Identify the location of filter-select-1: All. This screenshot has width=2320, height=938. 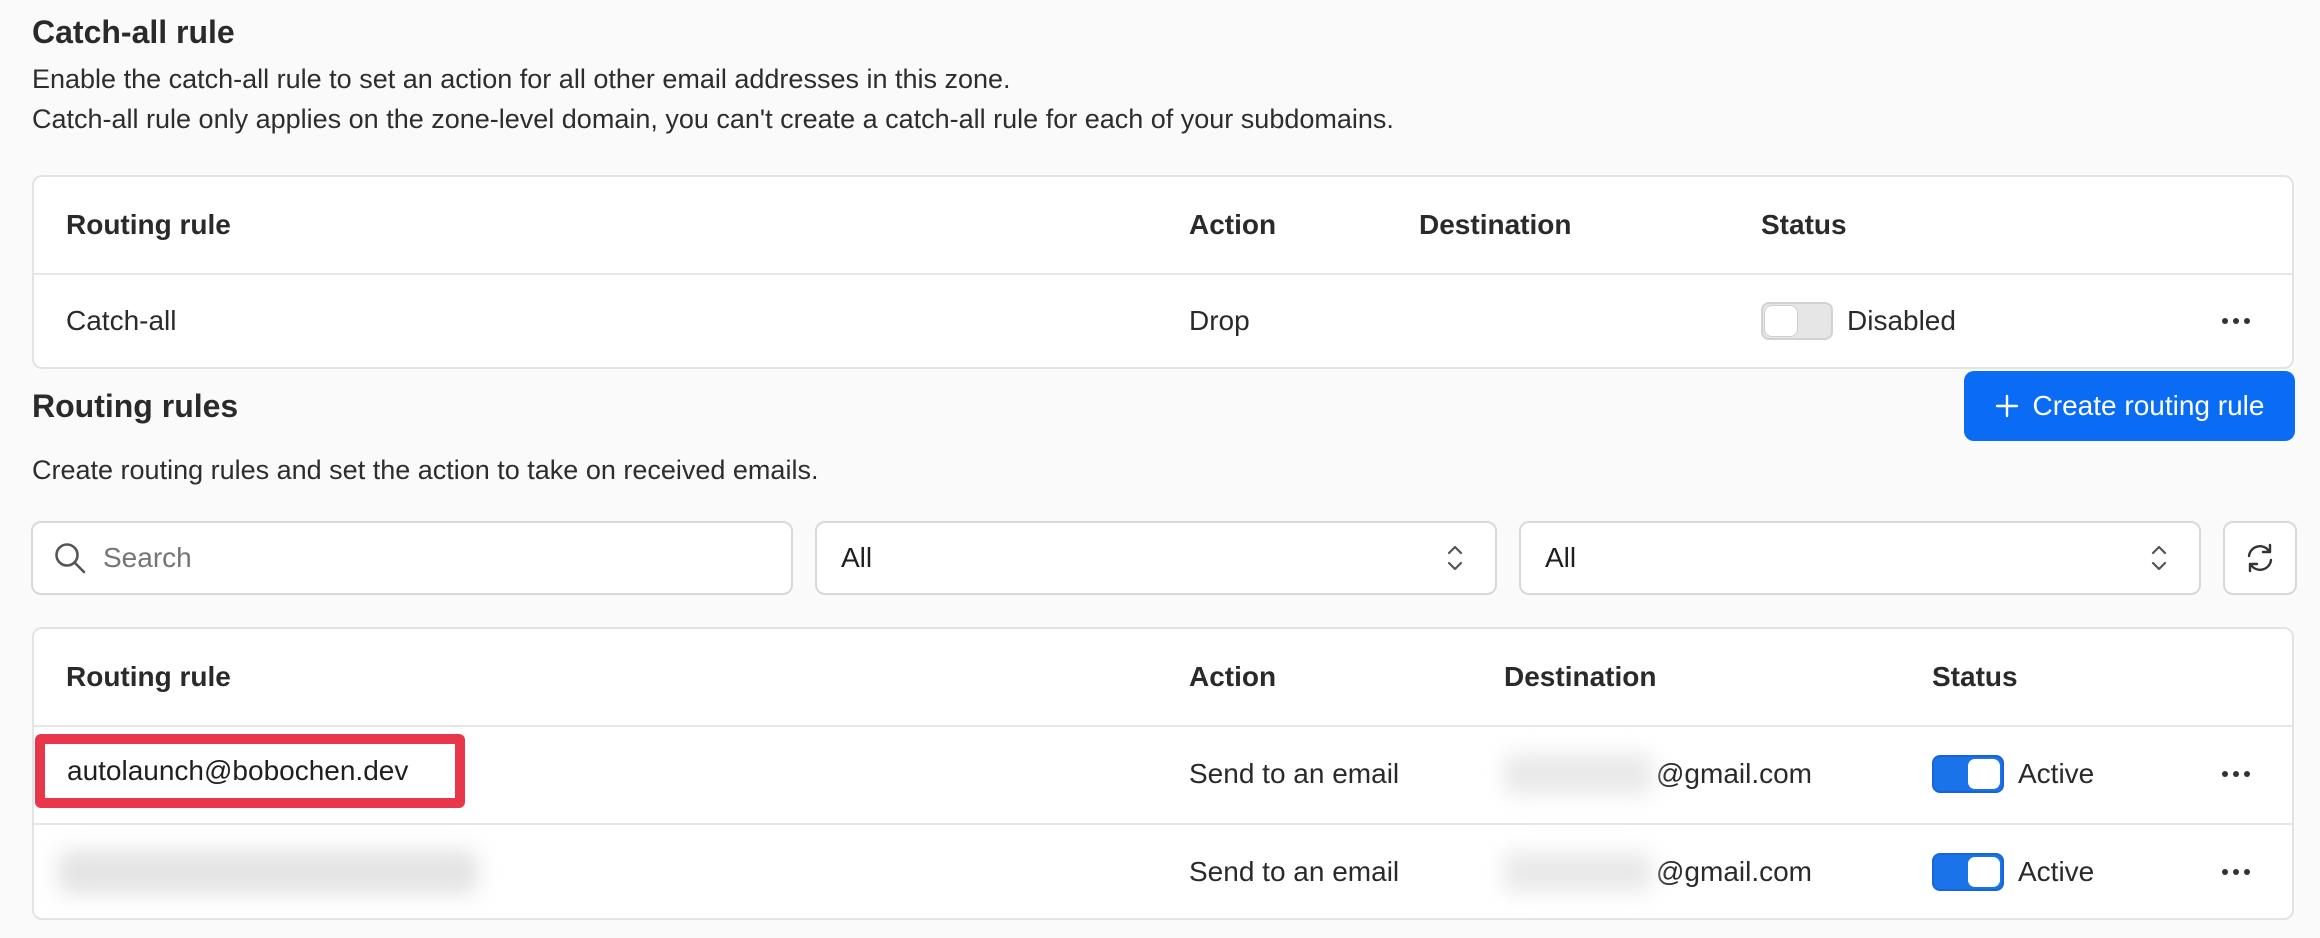
(1156, 558).